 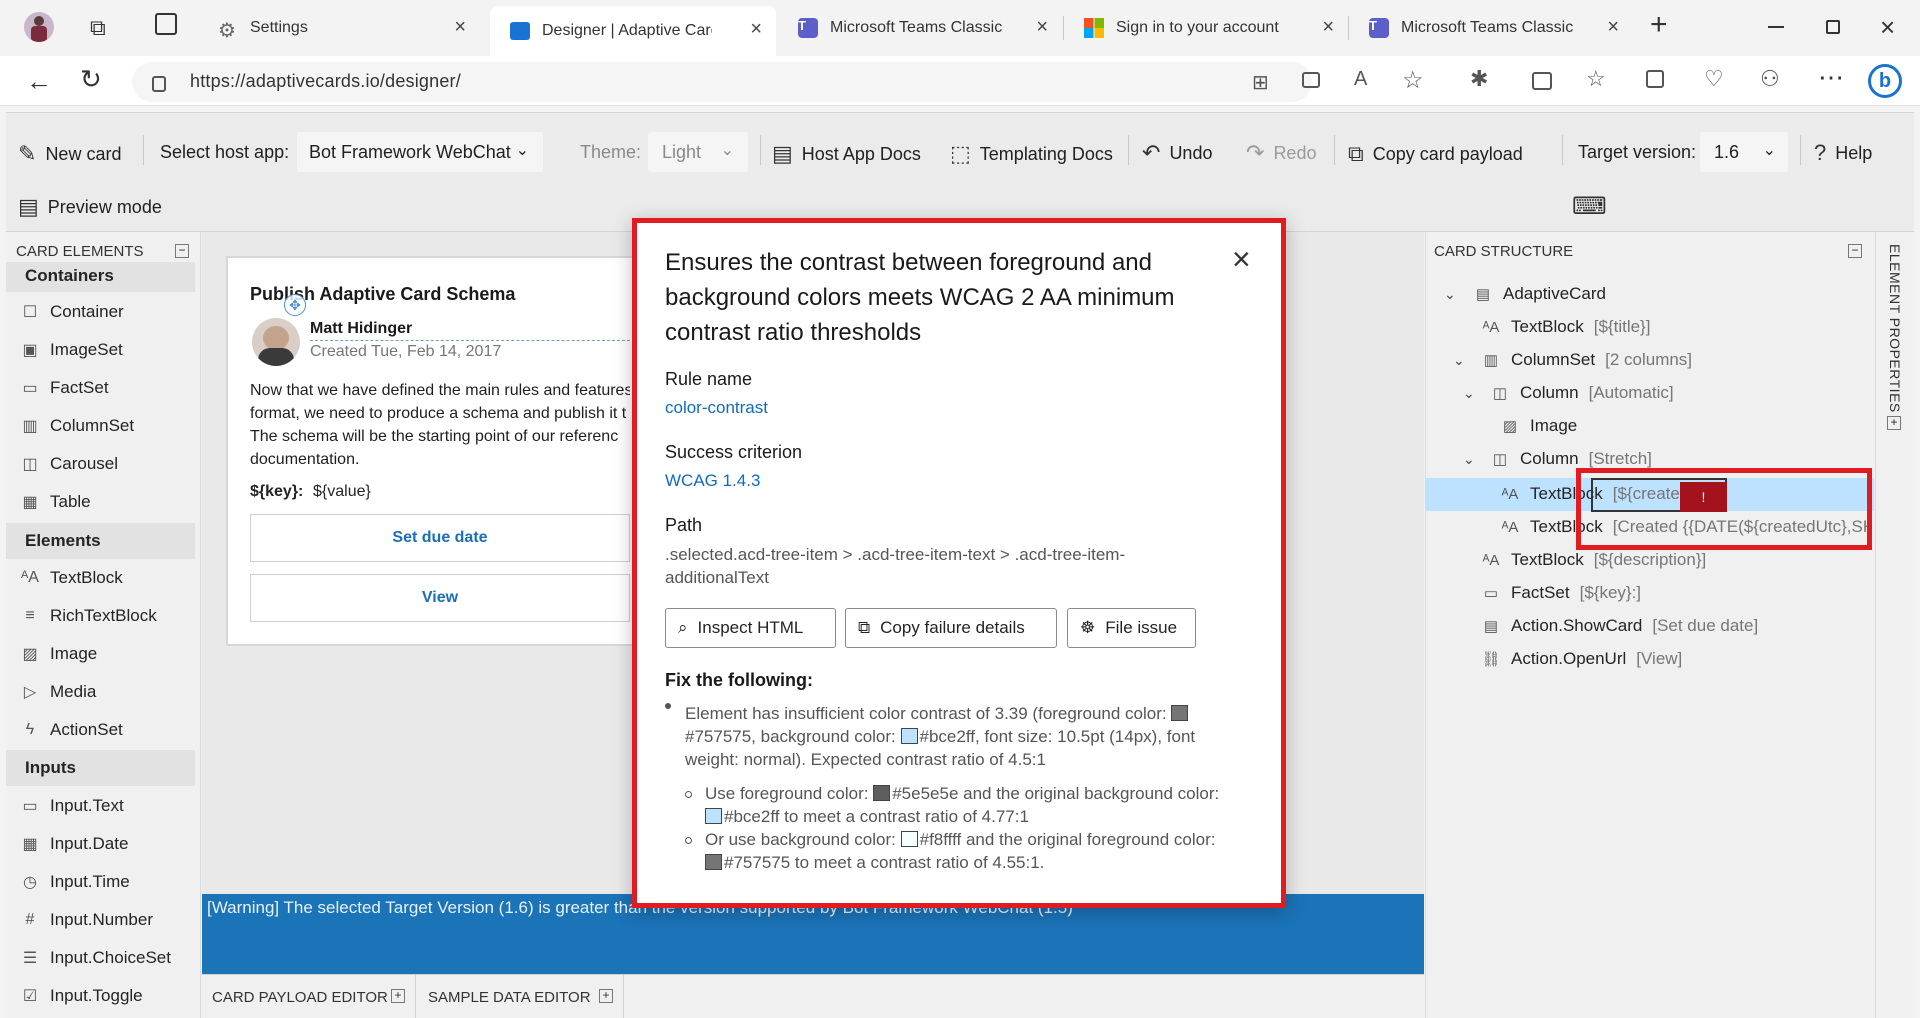 I want to click on lock-icon, so click(x=159, y=84).